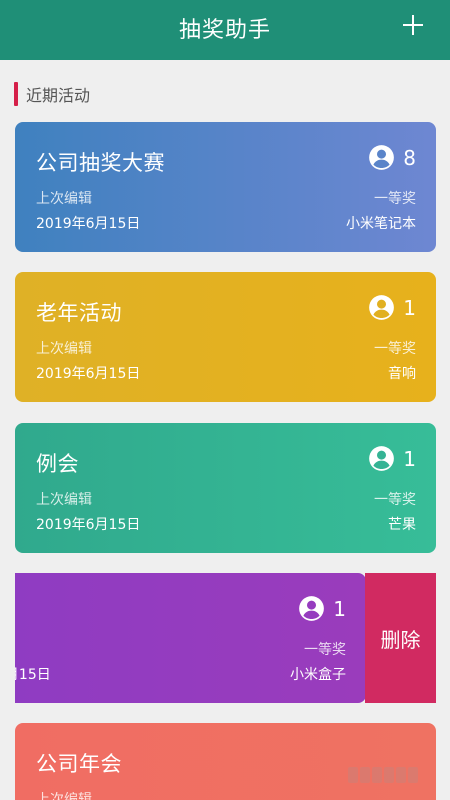 The image size is (450, 800). What do you see at coordinates (79, 313) in the screenshot?
I see `activity-name: 老年活动` at bounding box center [79, 313].